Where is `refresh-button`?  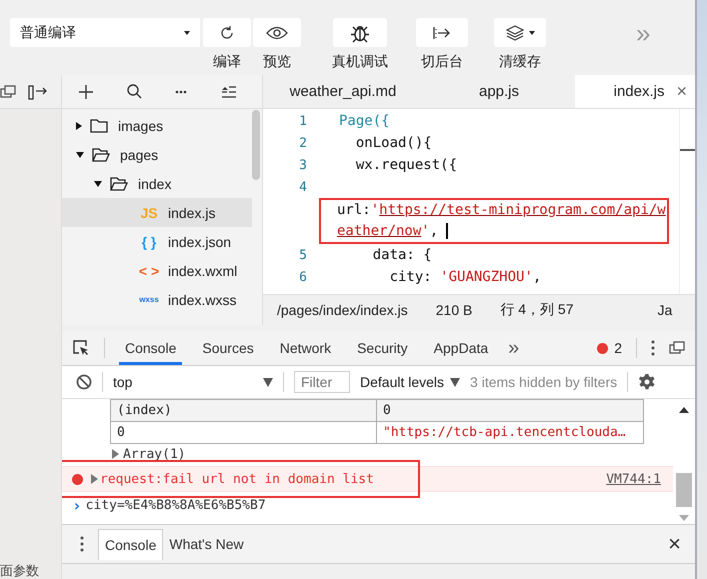 refresh-button is located at coordinates (227, 32).